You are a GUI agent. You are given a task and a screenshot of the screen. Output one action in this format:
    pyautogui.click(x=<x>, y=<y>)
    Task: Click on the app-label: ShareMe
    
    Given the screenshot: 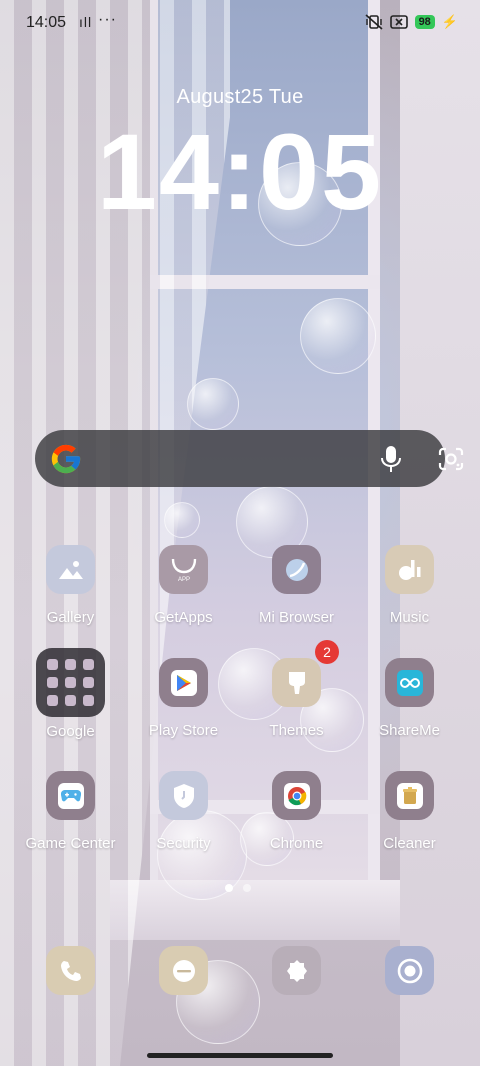 What is the action you would take?
    pyautogui.click(x=409, y=730)
    